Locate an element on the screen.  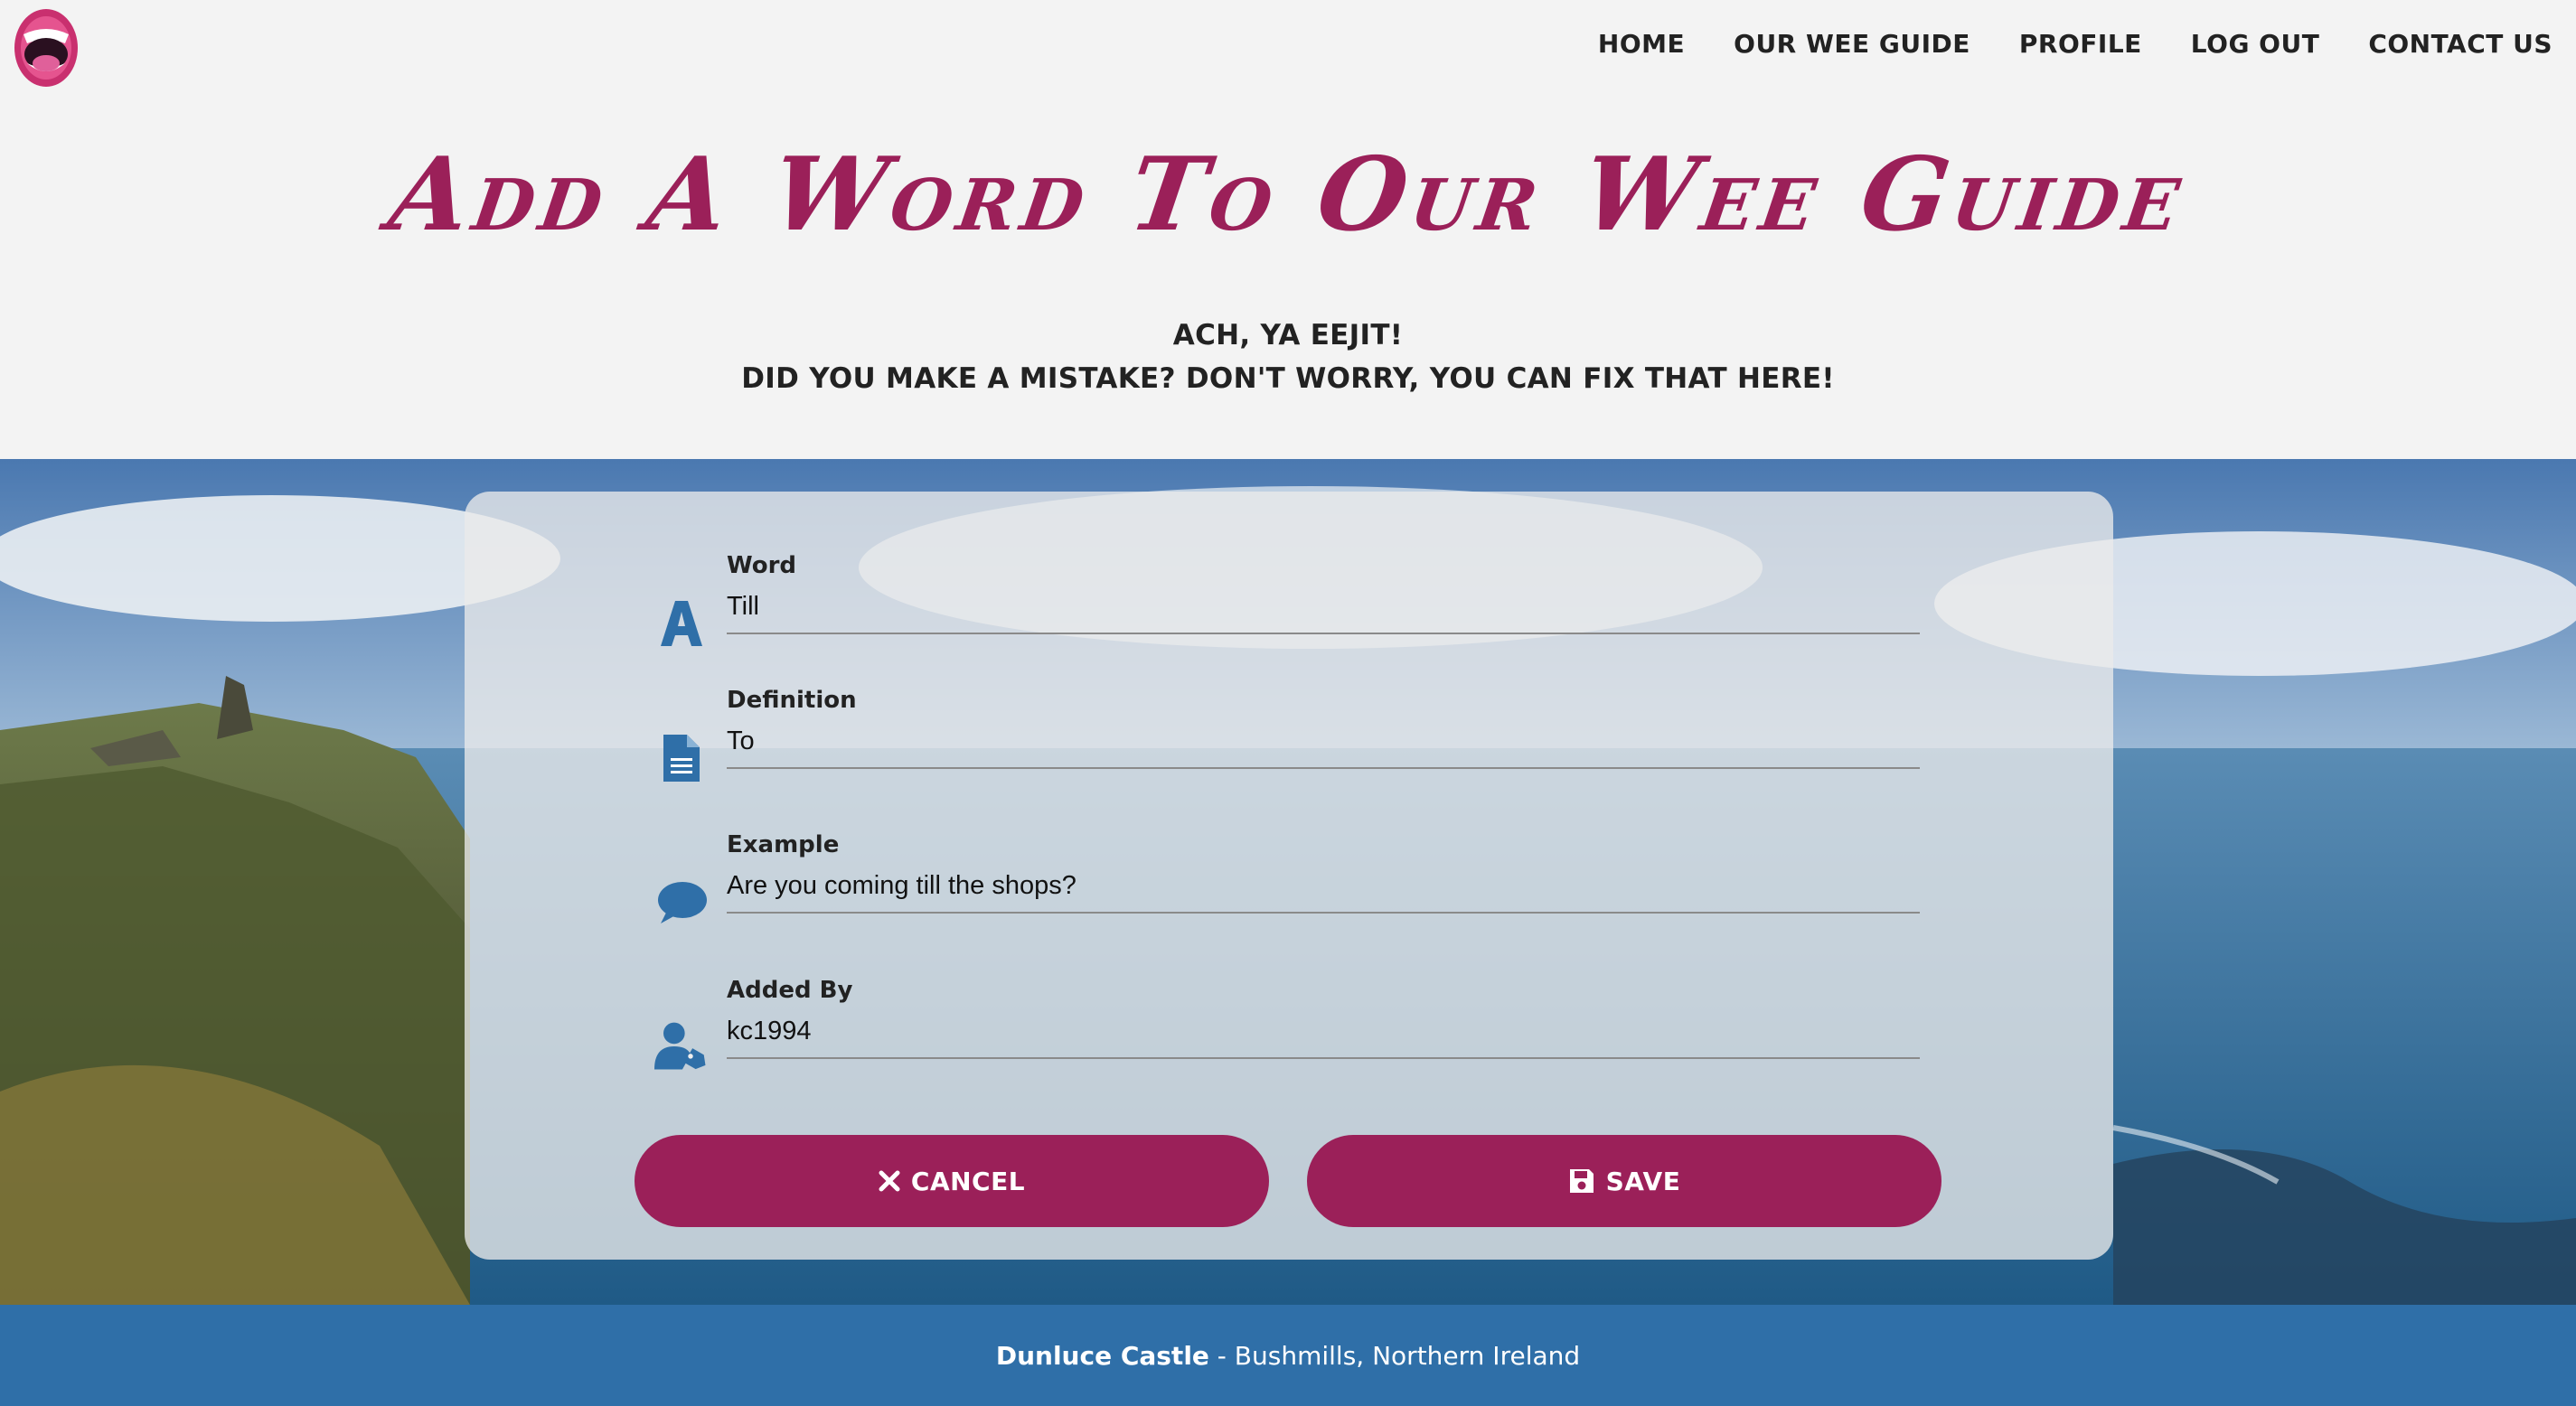
subtitle-line-1: ACH, YA EEJIT! is located at coordinates (1288, 335).